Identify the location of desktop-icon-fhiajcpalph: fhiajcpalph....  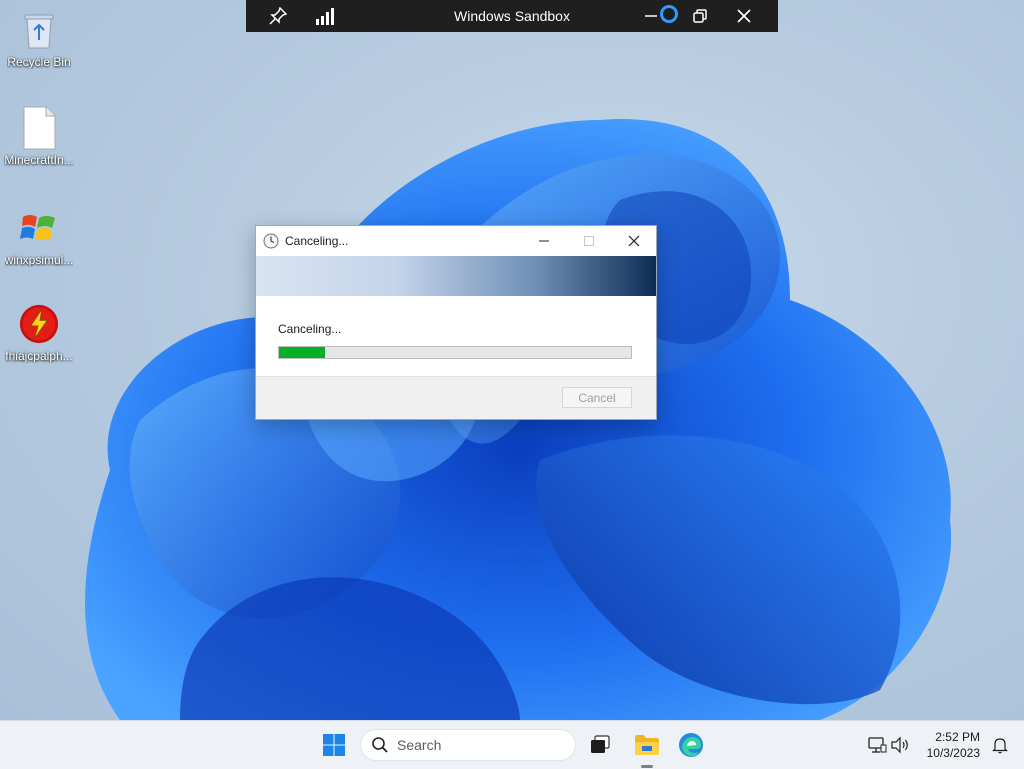
(39, 332).